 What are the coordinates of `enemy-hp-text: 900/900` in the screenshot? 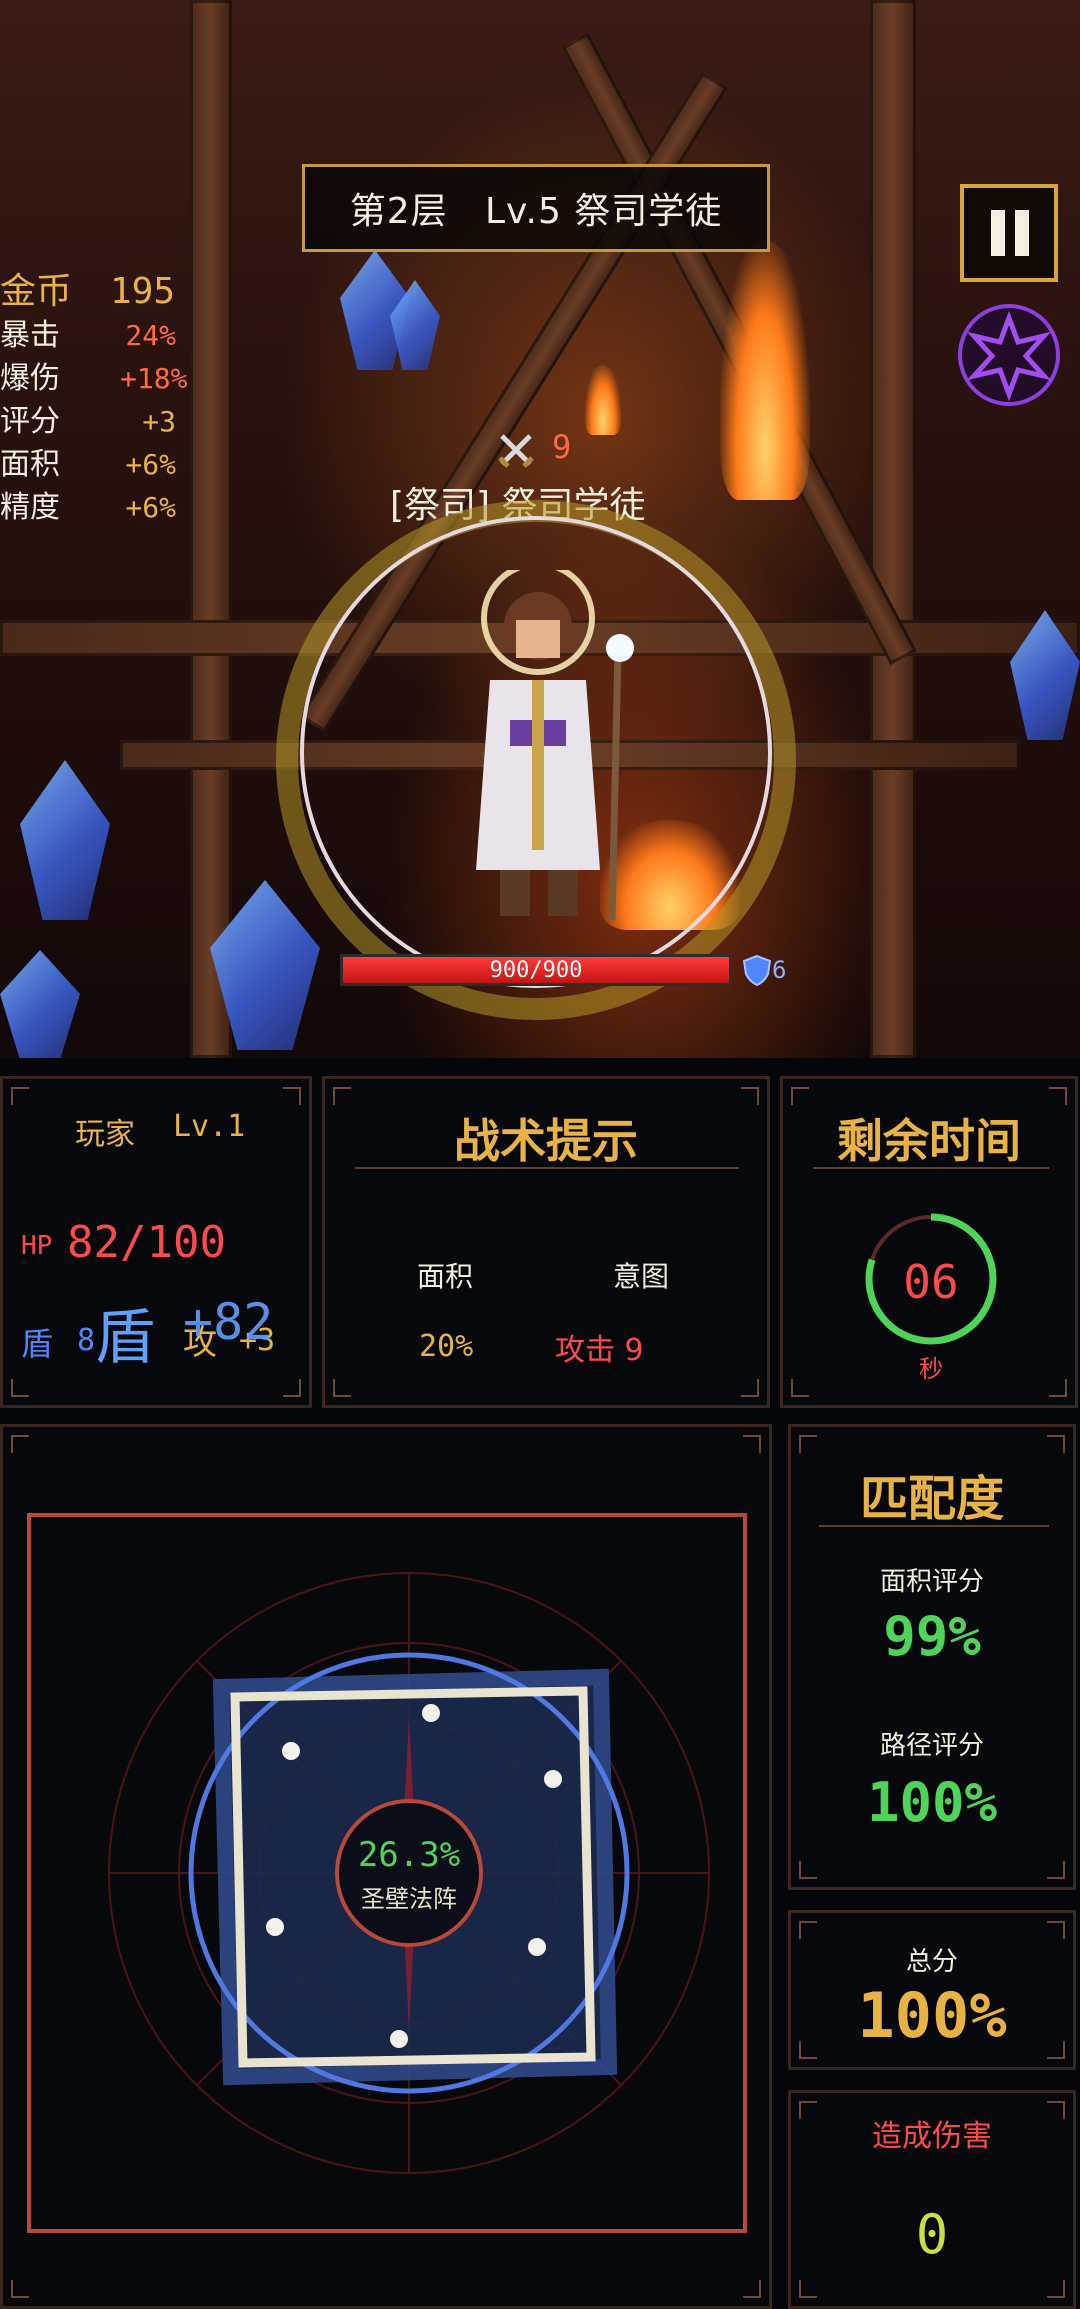 It's located at (536, 970).